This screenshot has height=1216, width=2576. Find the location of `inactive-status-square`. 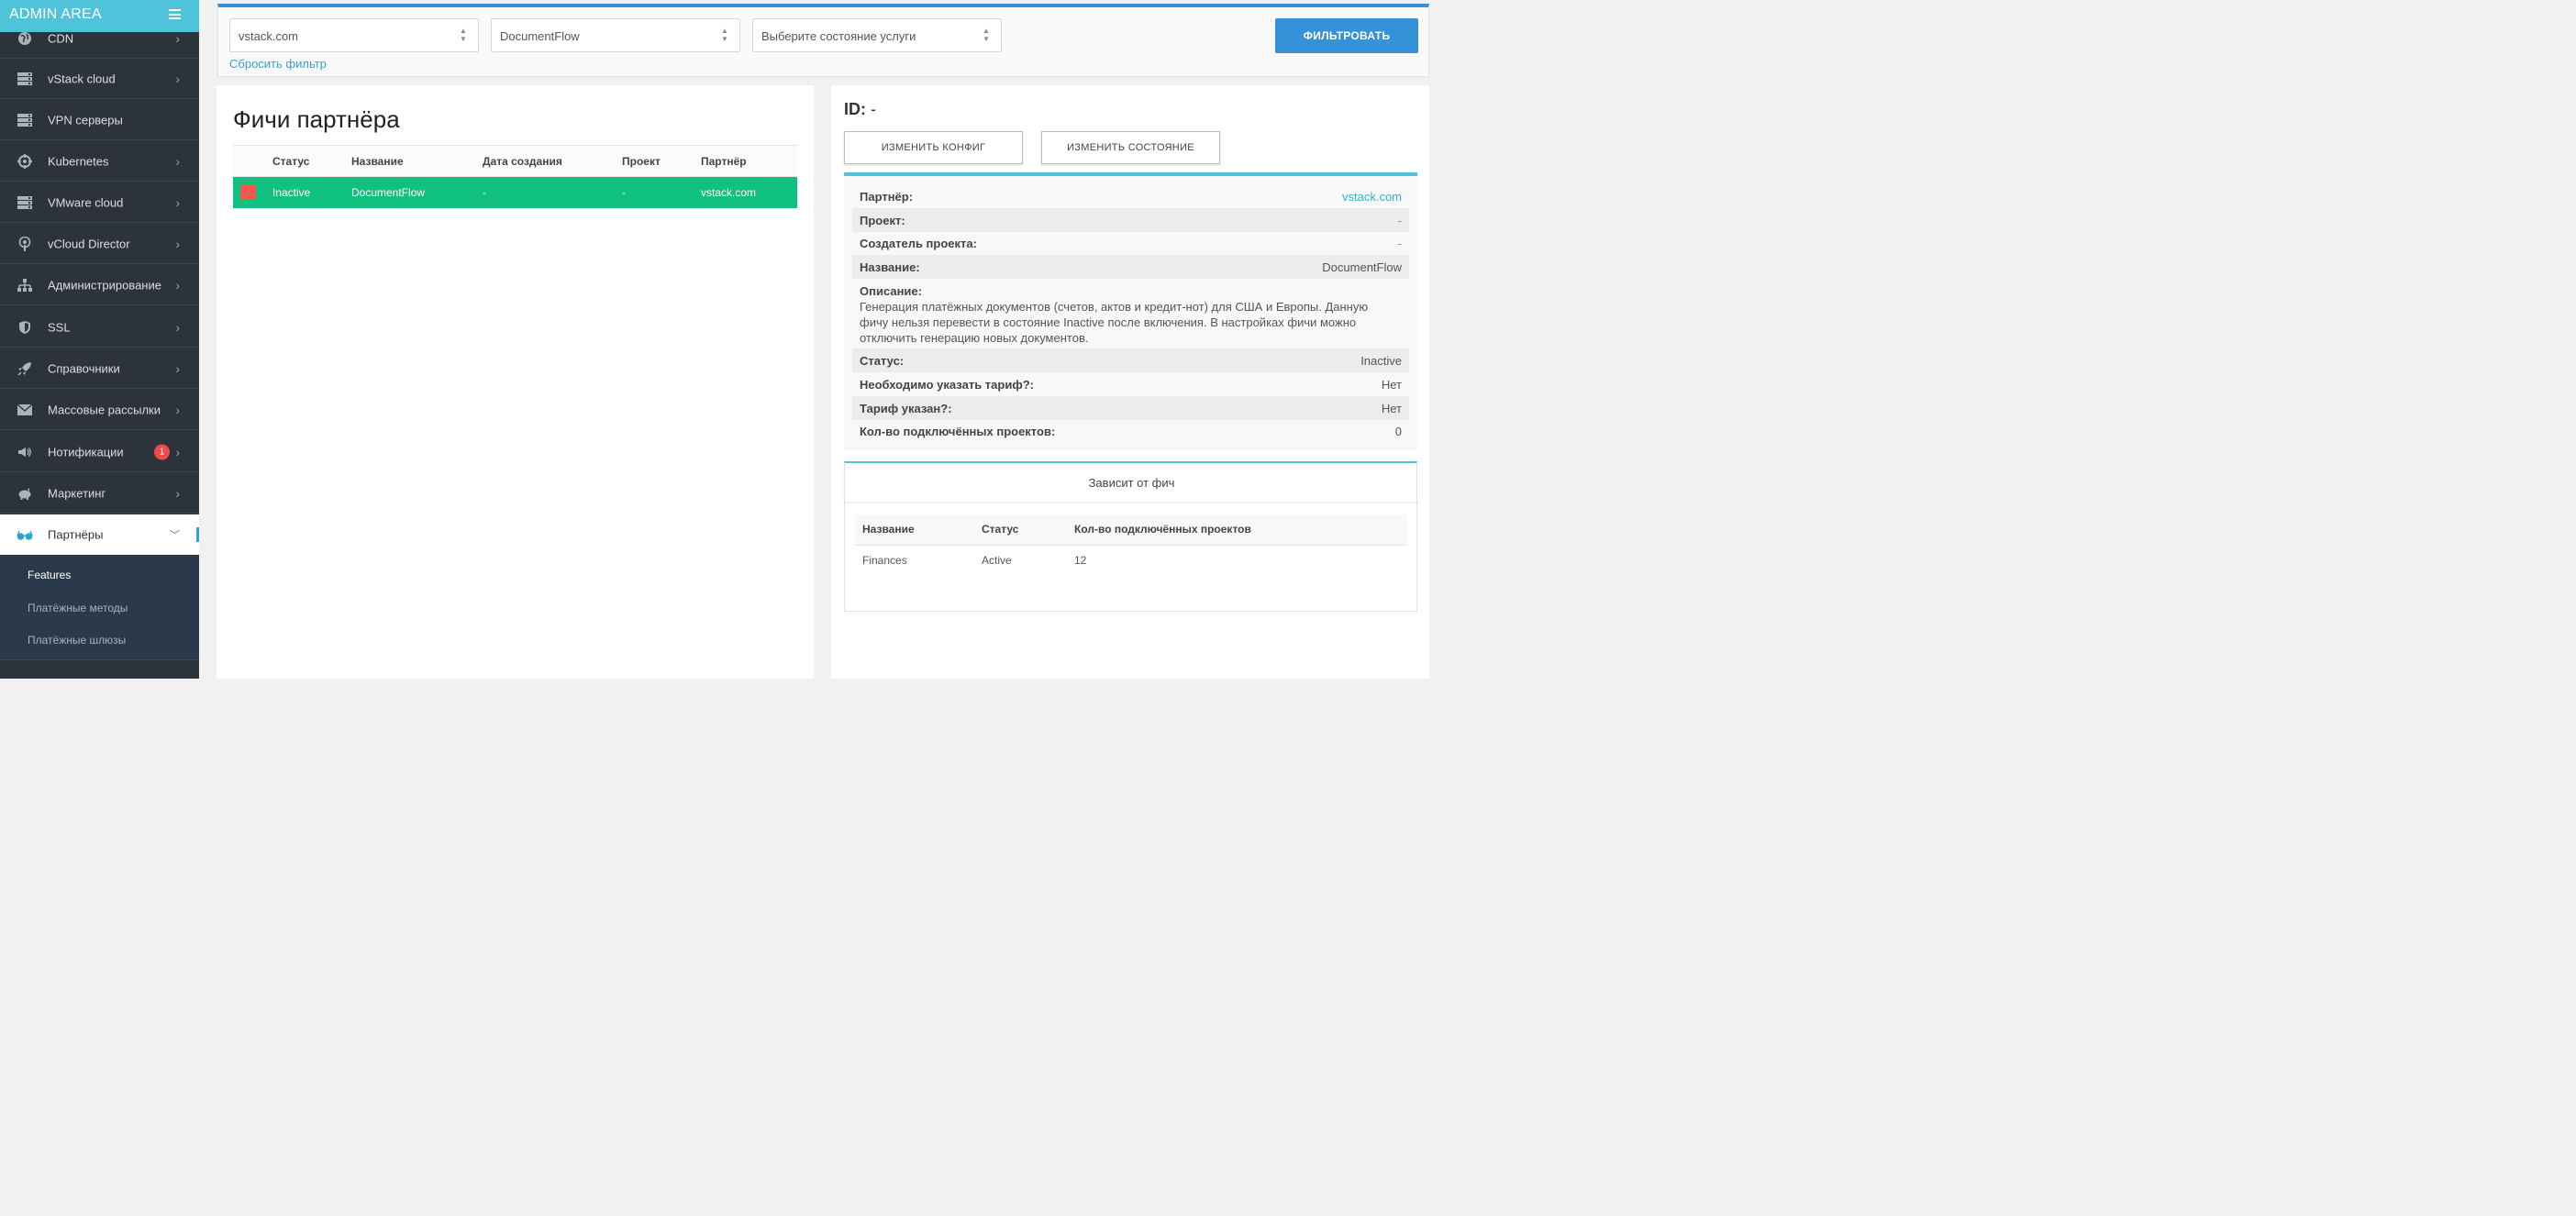

inactive-status-square is located at coordinates (248, 192).